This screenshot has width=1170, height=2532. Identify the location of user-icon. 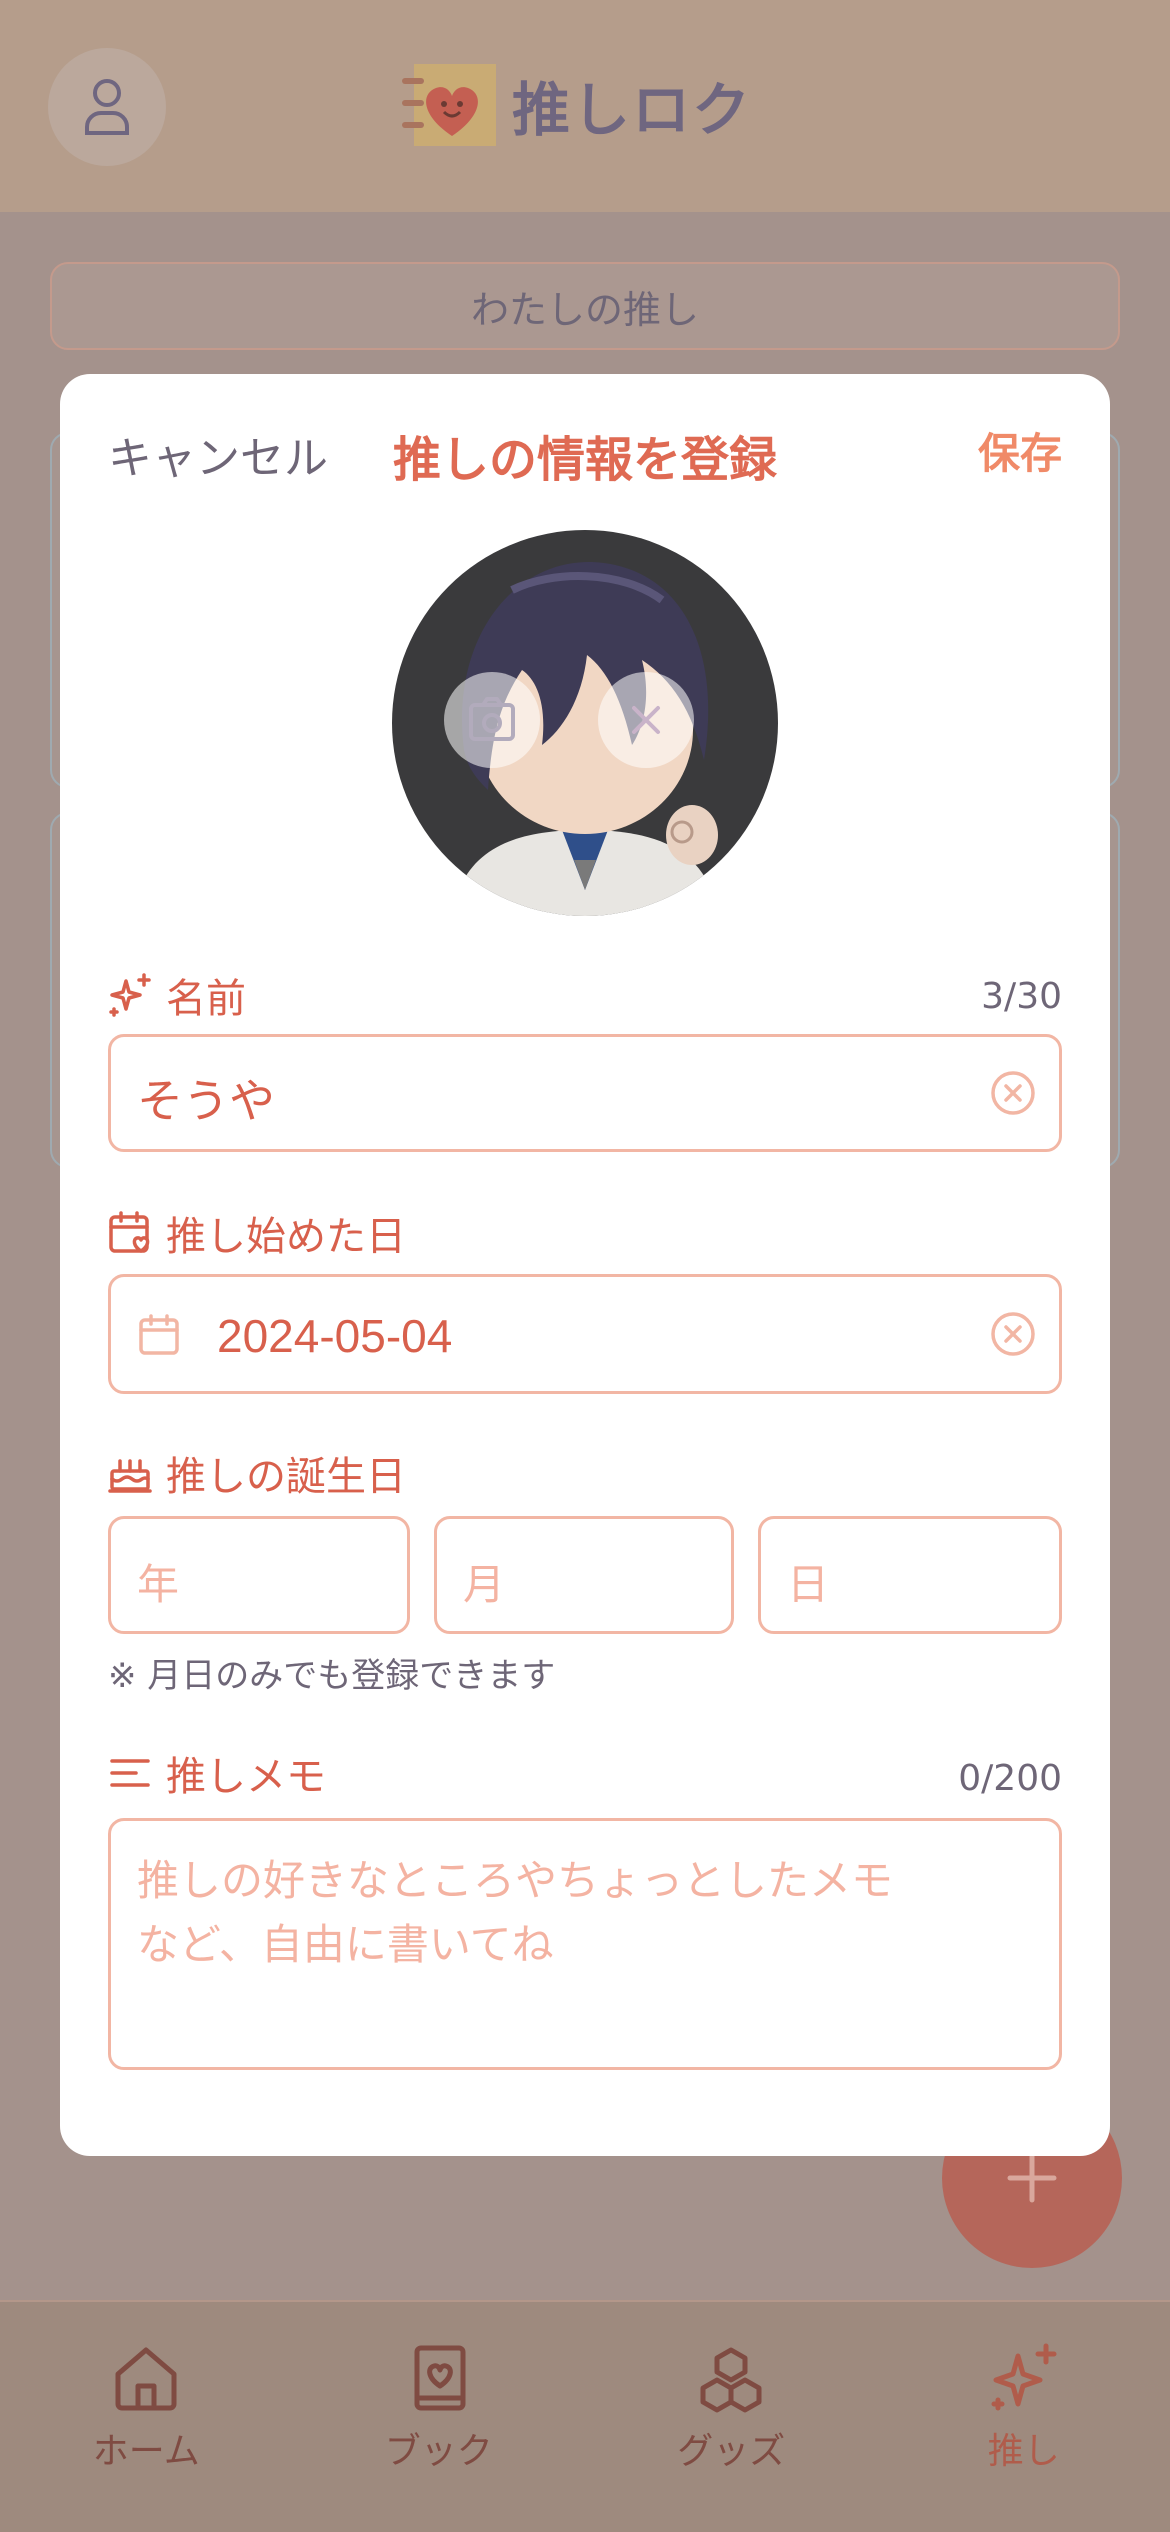
(107, 107).